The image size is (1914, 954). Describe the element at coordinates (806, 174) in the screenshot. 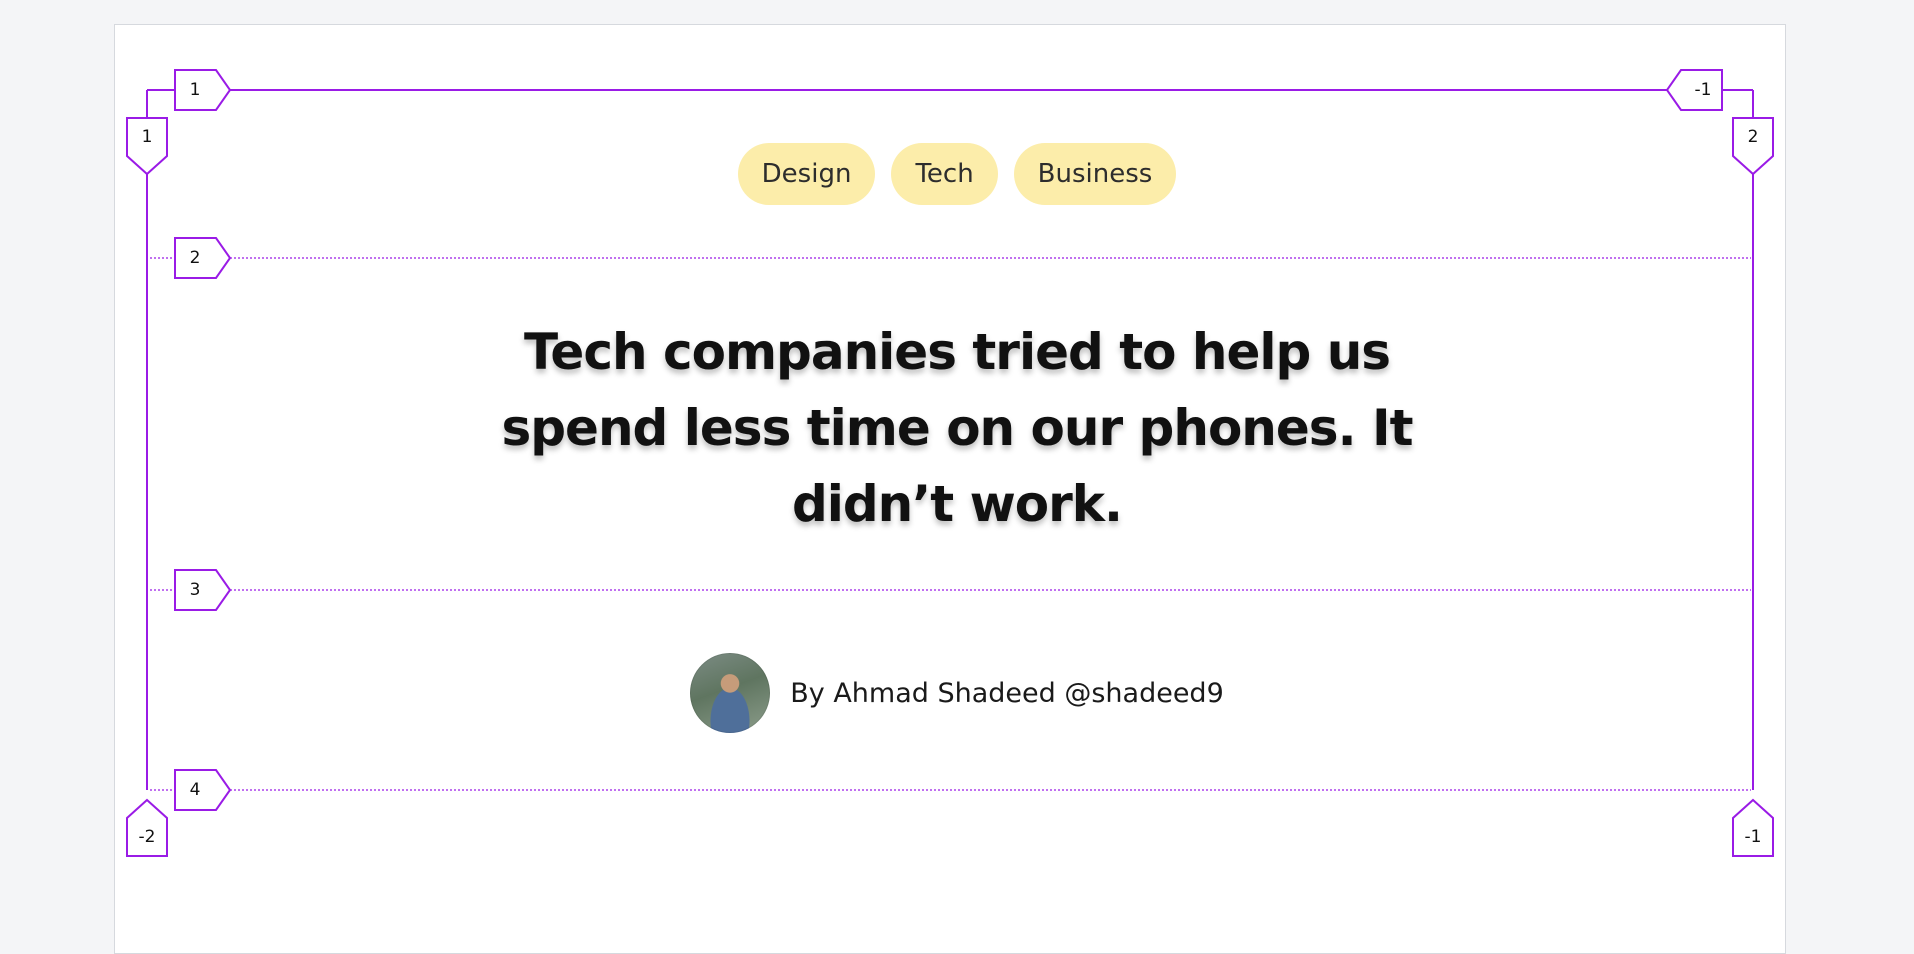

I see `tag-design: Design` at that location.